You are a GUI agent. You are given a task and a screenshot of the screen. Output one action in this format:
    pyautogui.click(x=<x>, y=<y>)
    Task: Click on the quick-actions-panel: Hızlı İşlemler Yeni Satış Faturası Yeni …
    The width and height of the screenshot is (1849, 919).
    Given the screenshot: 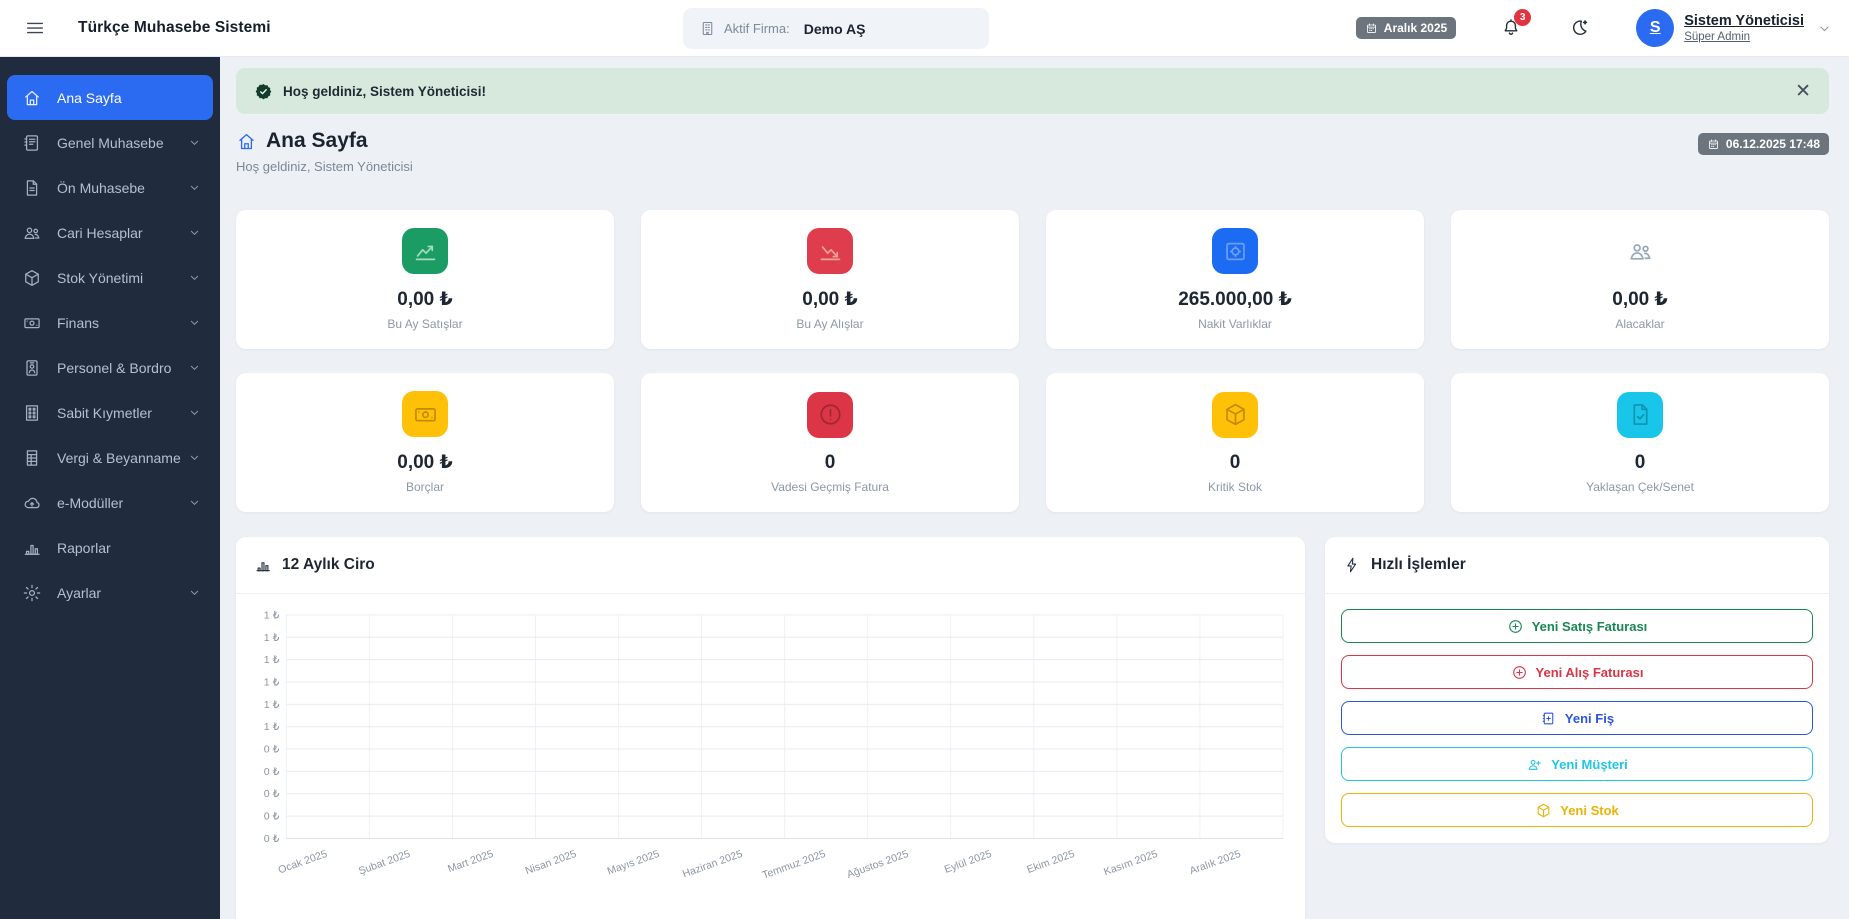 What is the action you would take?
    pyautogui.click(x=1577, y=690)
    